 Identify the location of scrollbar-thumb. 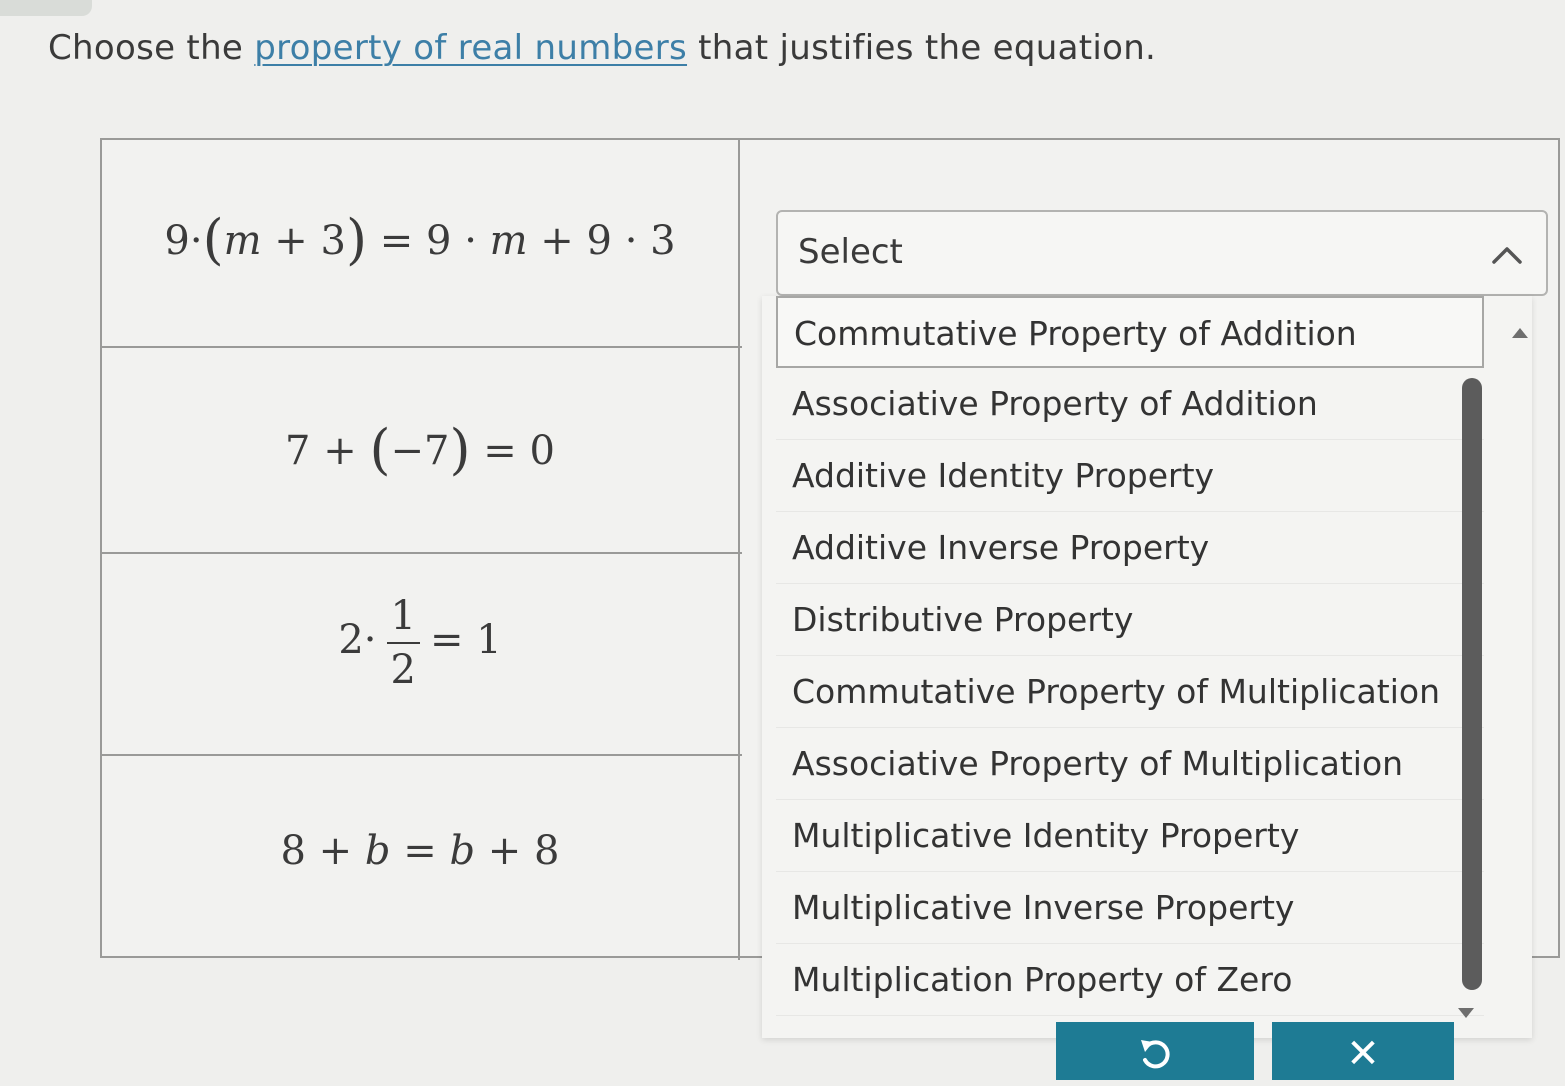
(1472, 684).